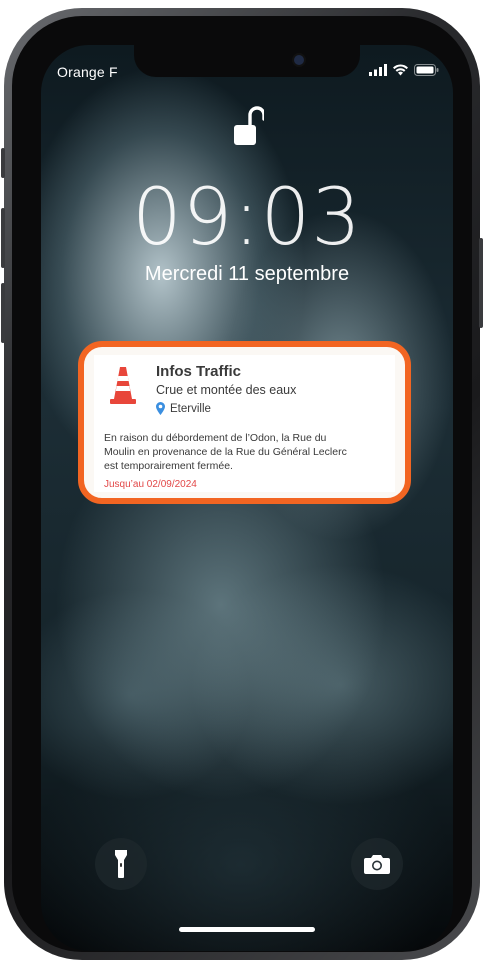 The width and height of the screenshot is (485, 962). Describe the element at coordinates (160, 408) in the screenshot. I see `map-pin-icon` at that location.